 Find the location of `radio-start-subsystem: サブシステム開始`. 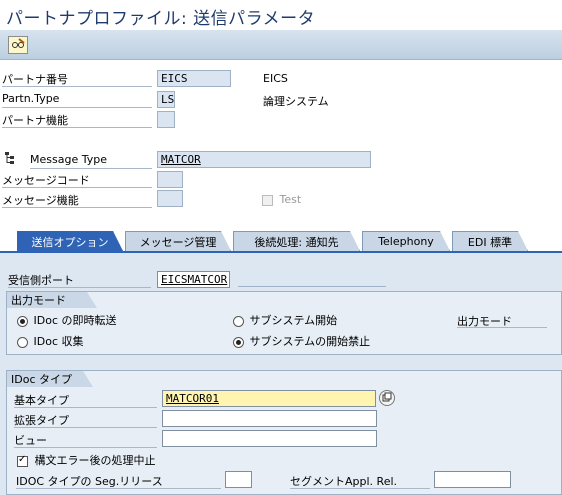

radio-start-subsystem: サブシステム開始 is located at coordinates (285, 320).